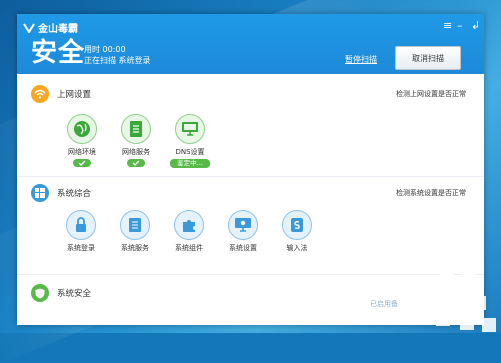 Image resolution: width=501 pixels, height=363 pixels. I want to click on scan-target: 系统登录, so click(134, 60).